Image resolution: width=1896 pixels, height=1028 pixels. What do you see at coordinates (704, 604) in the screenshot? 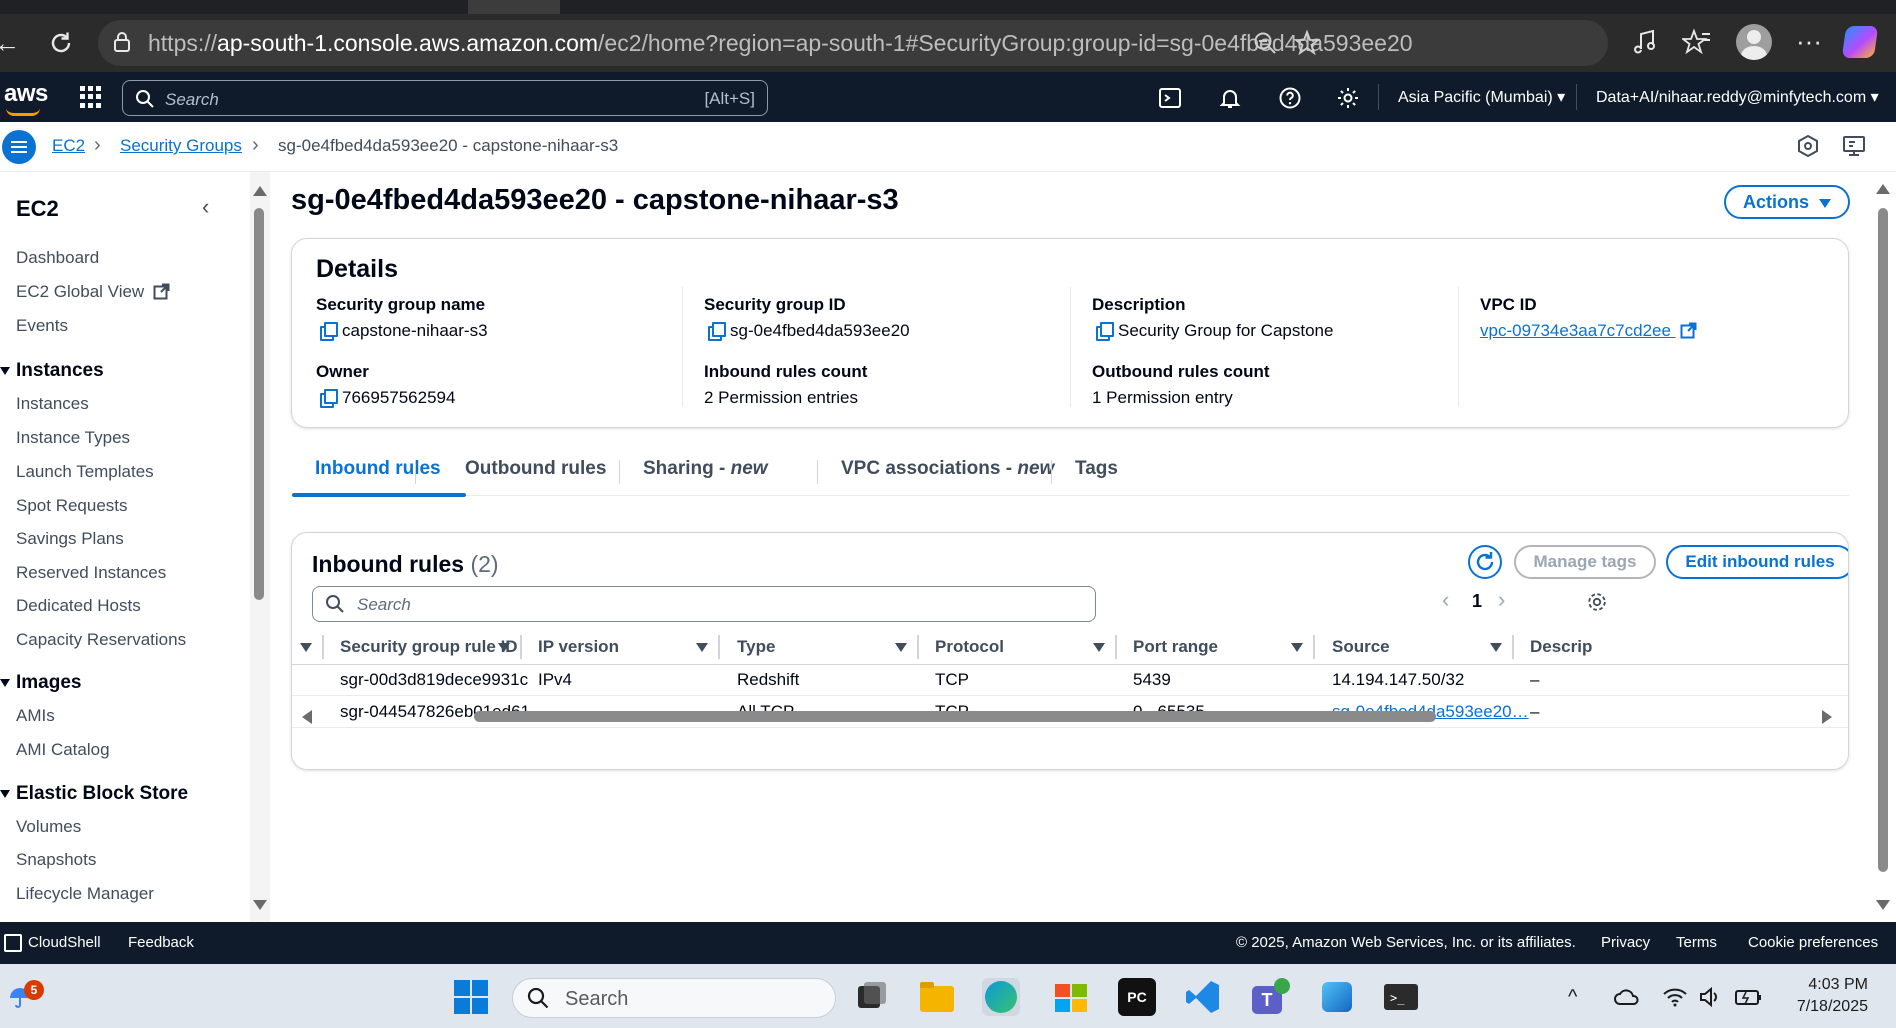
I see `rules-search-input: Search` at bounding box center [704, 604].